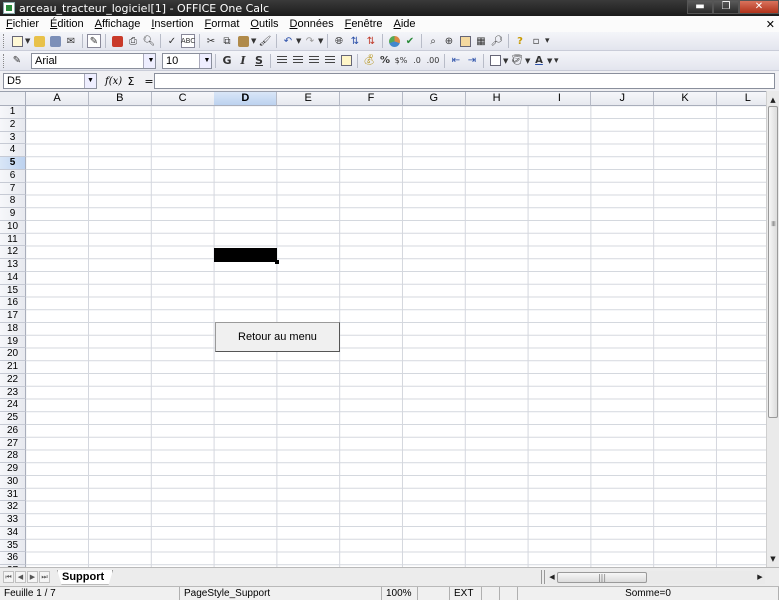 This screenshot has width=779, height=600. What do you see at coordinates (263, 24) in the screenshot?
I see `menu-outils: Outils` at bounding box center [263, 24].